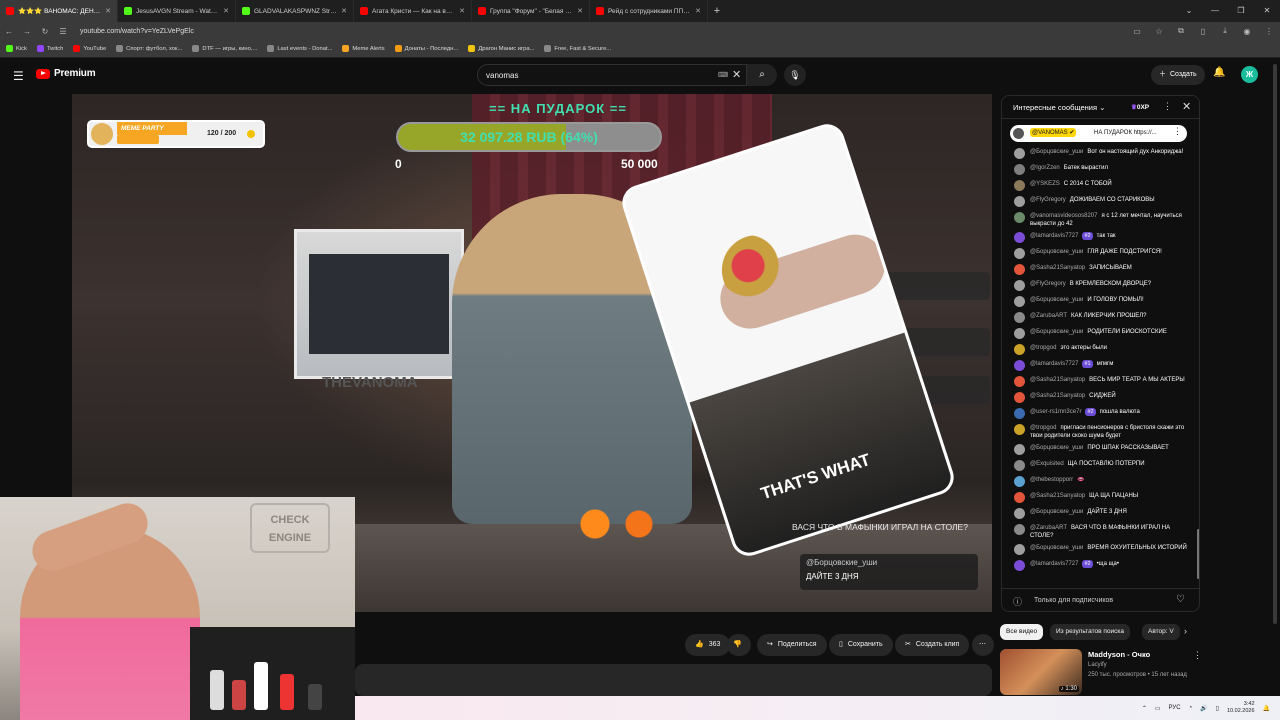 This screenshot has width=1280, height=720. What do you see at coordinates (1137, 31) in the screenshot?
I see `cast-icon: ▭` at bounding box center [1137, 31].